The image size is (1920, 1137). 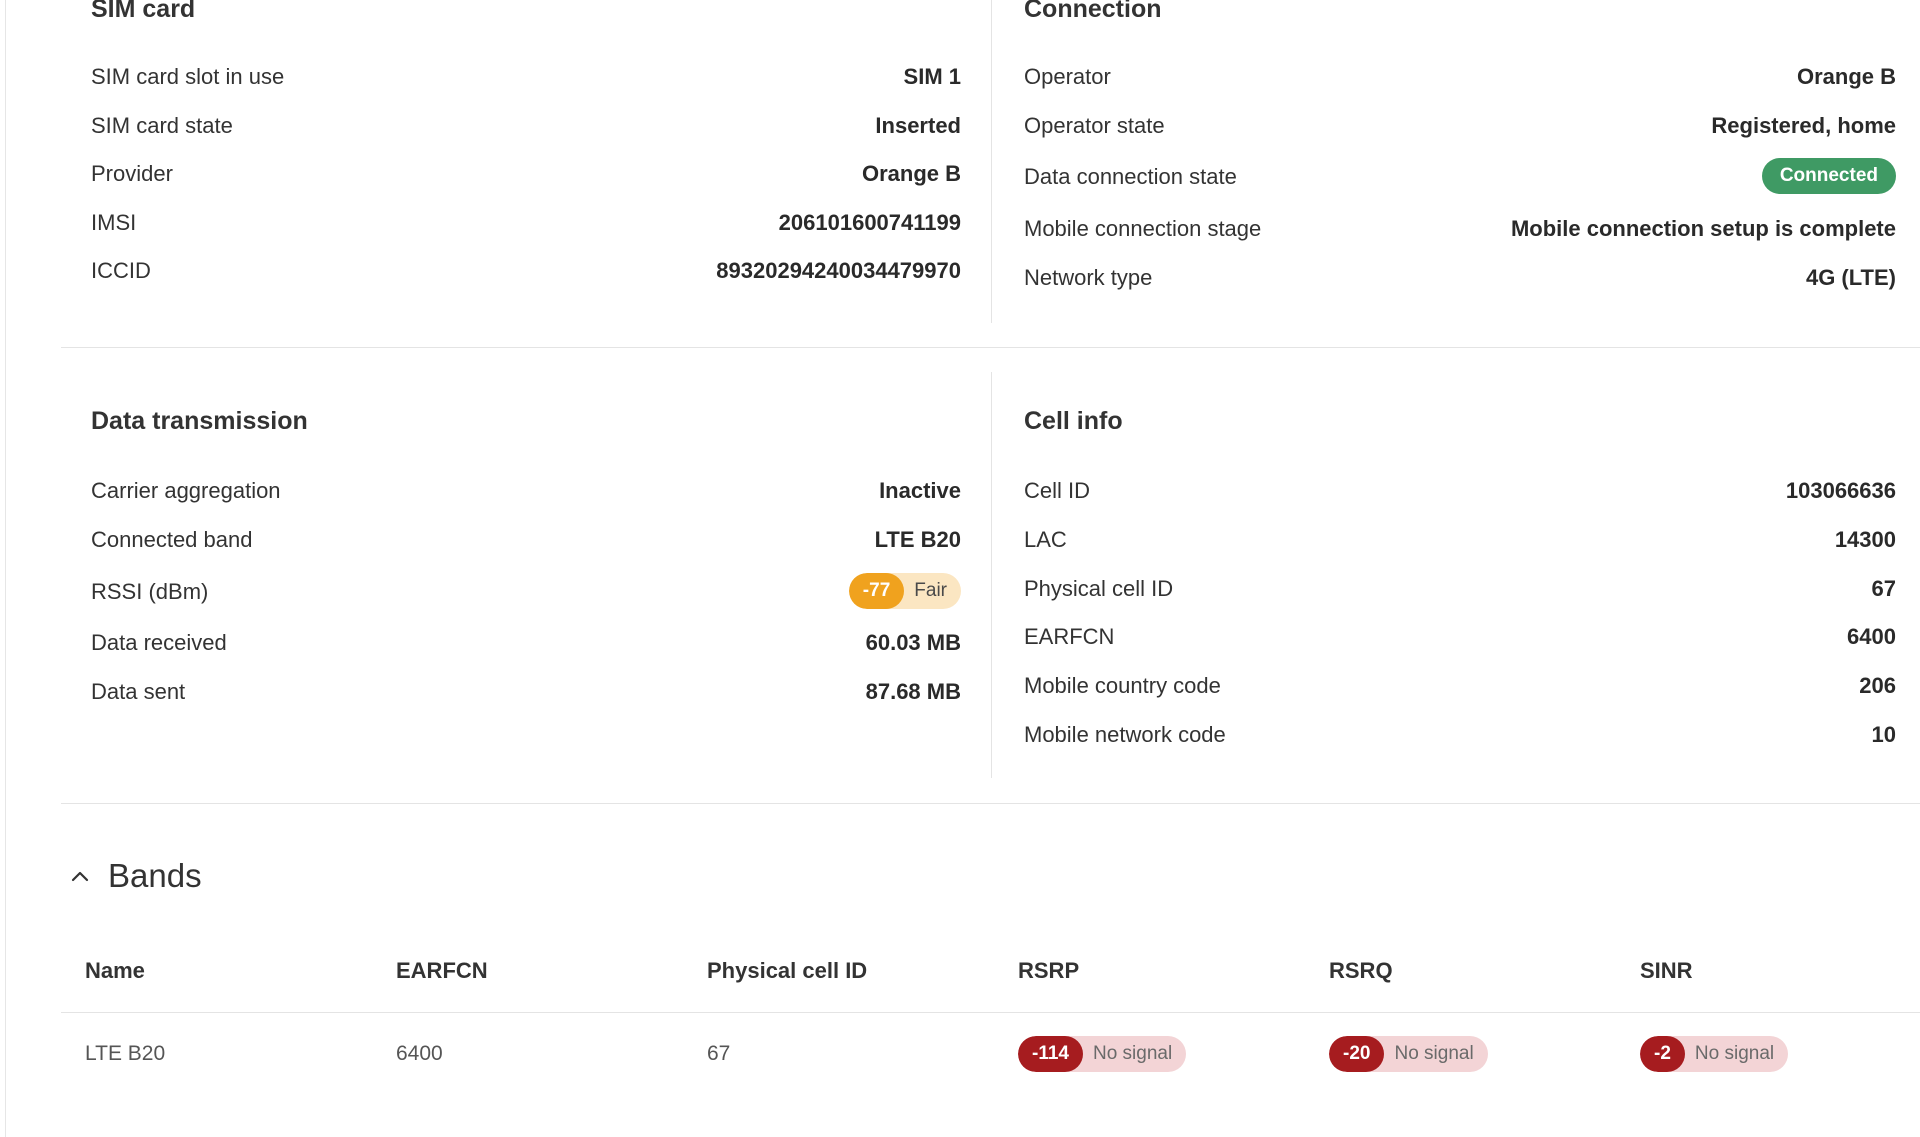 I want to click on band-earfcn-cell: 6400, so click(x=419, y=1053).